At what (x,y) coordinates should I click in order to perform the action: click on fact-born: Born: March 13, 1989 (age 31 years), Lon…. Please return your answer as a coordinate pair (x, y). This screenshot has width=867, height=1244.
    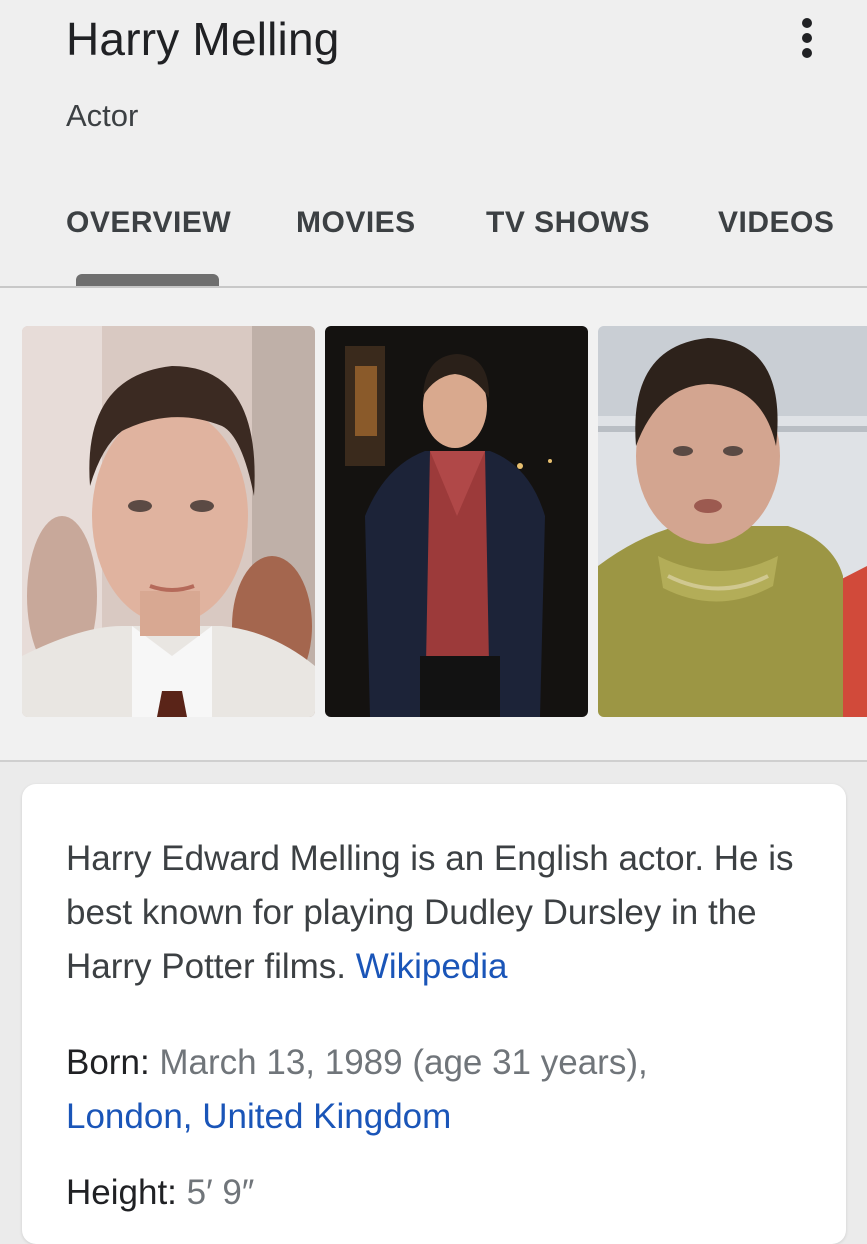
    Looking at the image, I should click on (357, 1089).